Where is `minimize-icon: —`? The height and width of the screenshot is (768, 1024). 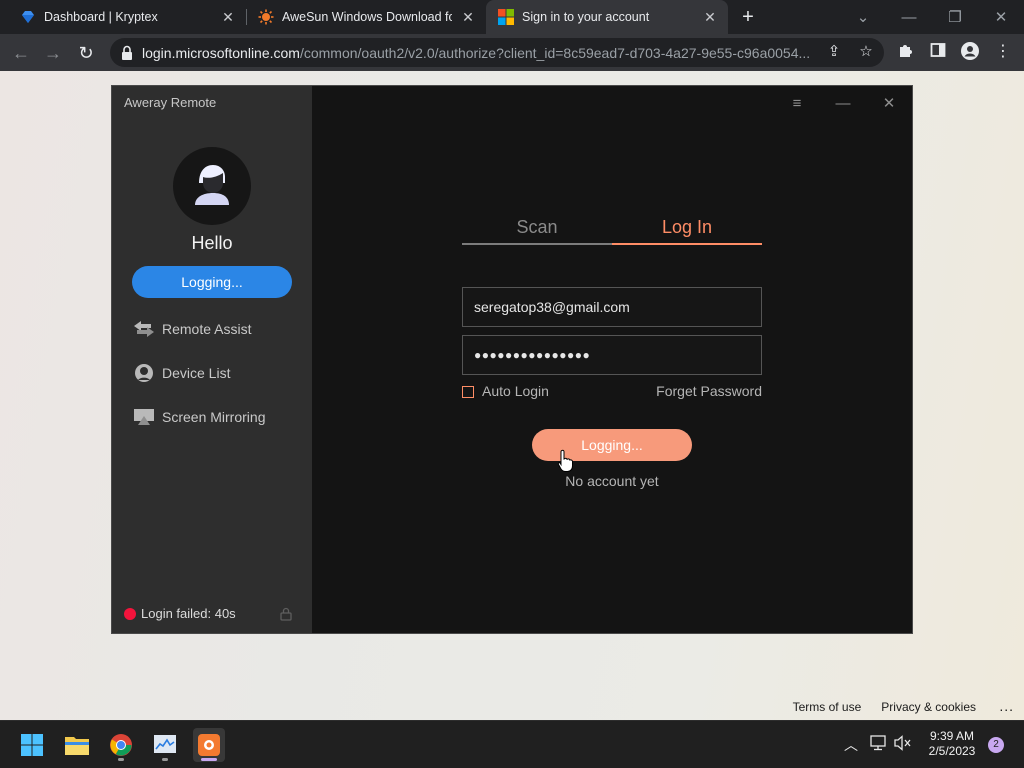
minimize-icon: — is located at coordinates (909, 17).